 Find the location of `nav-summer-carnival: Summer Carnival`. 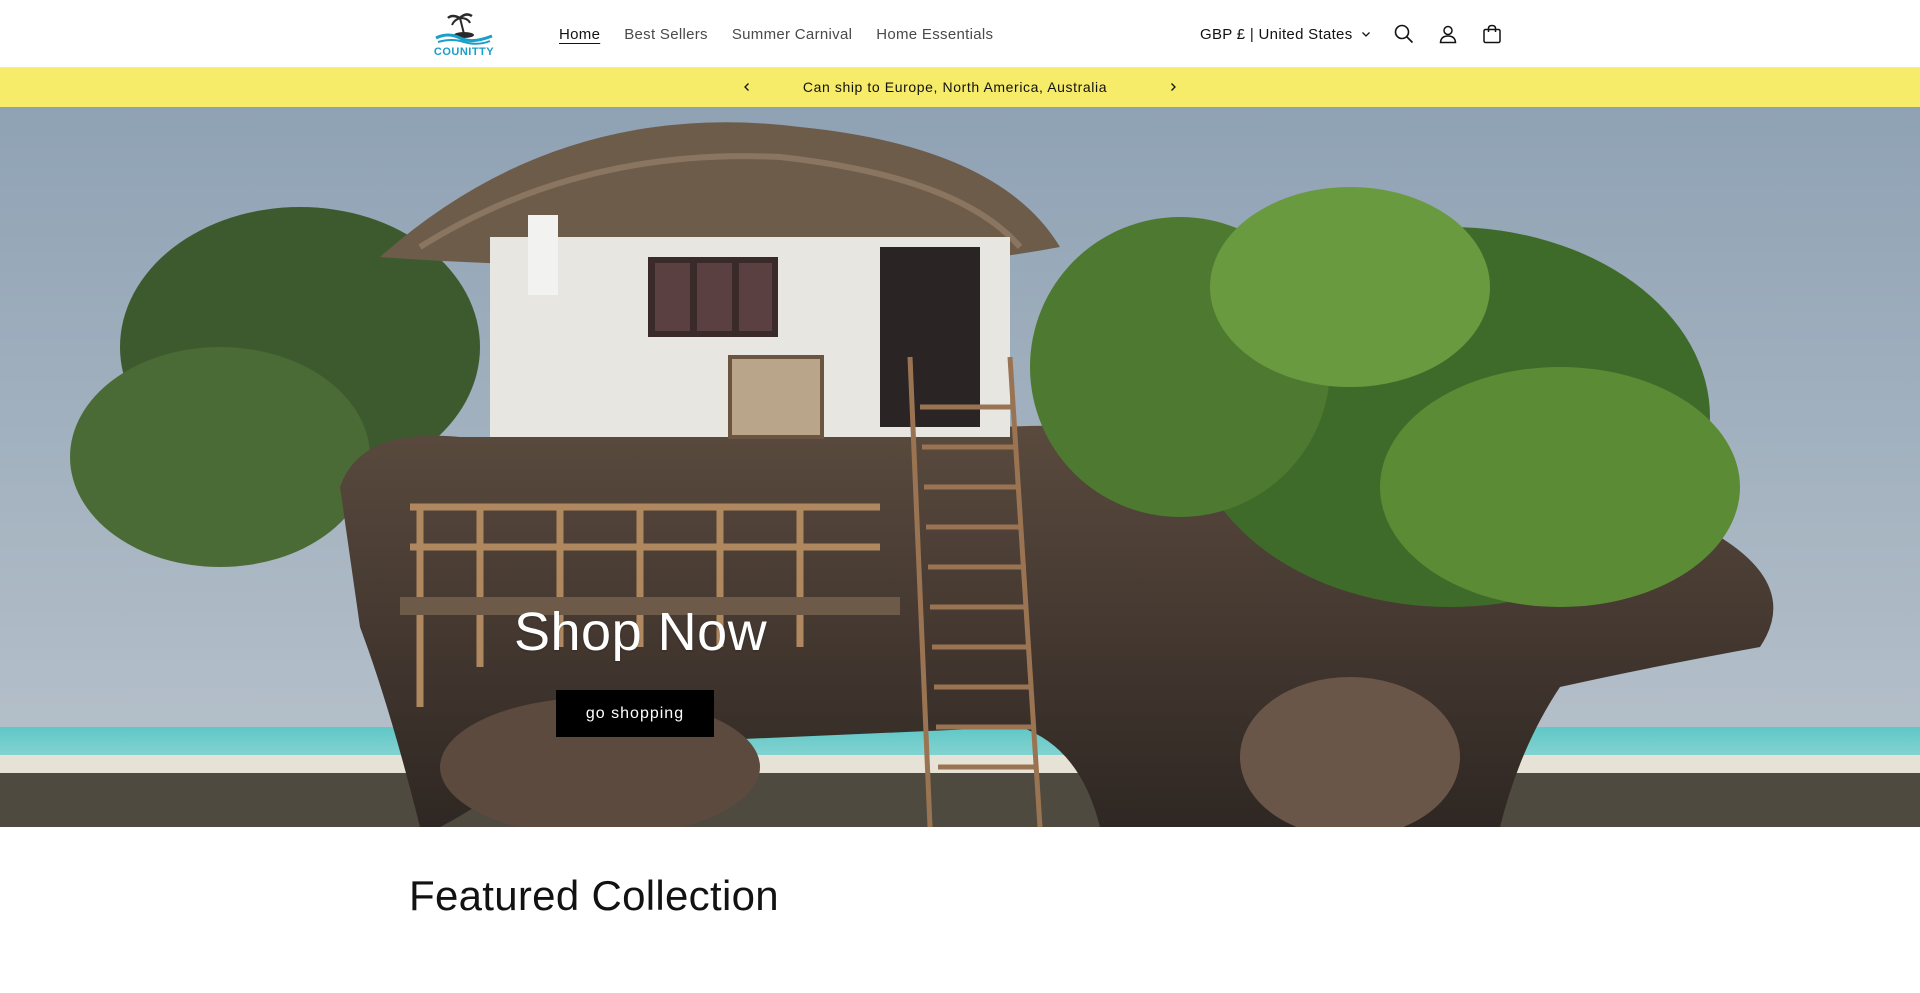

nav-summer-carnival: Summer Carnival is located at coordinates (792, 34).